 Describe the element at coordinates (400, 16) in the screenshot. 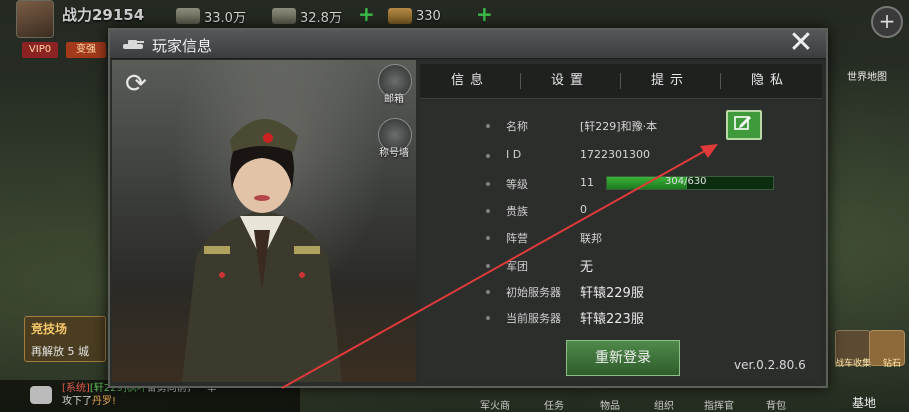

I see `gold-icon` at that location.